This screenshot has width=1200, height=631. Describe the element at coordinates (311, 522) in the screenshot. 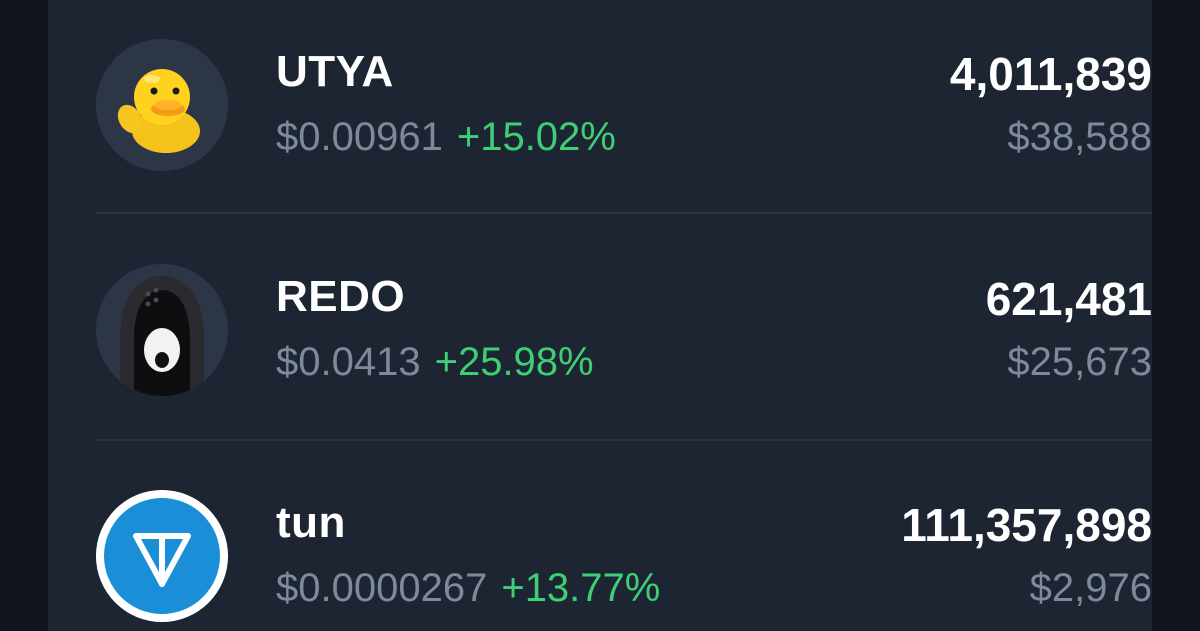

I see `token-name: tun` at that location.